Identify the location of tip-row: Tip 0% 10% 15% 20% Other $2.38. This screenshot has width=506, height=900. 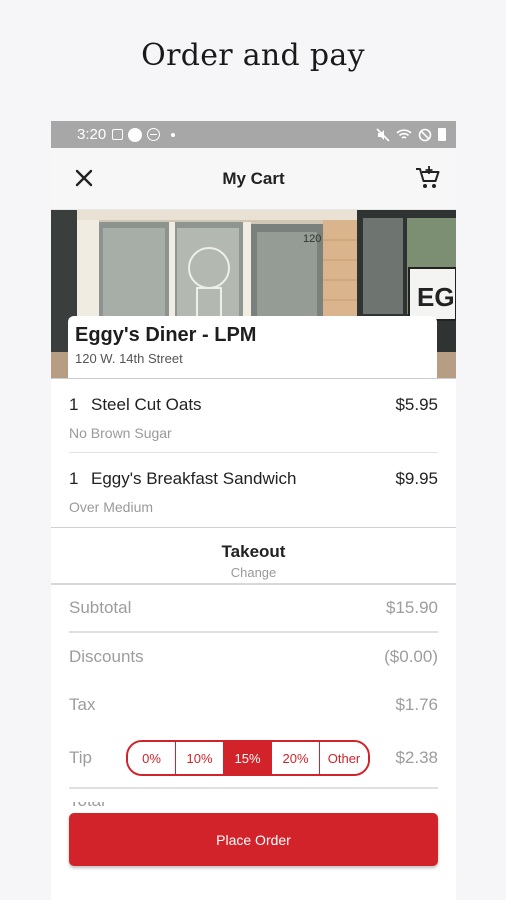
(253, 759).